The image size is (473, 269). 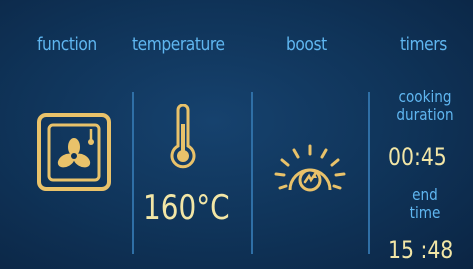 What do you see at coordinates (306, 44) in the screenshot?
I see `header-boost: boost` at bounding box center [306, 44].